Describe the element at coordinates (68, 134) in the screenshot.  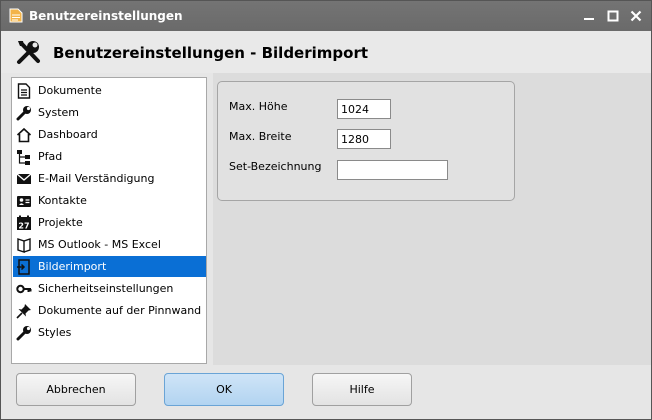
I see `nav-item-label: Dashboard` at that location.